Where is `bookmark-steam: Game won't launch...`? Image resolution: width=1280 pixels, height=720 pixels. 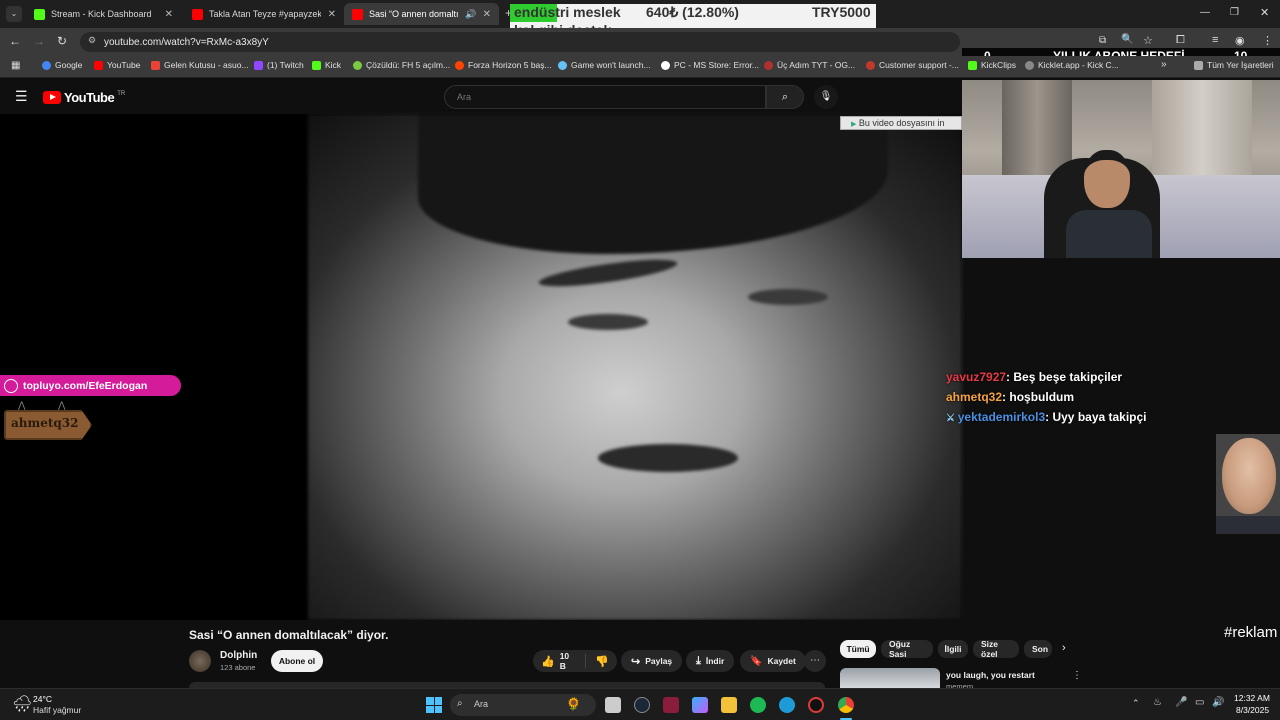
bookmark-steam: Game won't launch... is located at coordinates (604, 65).